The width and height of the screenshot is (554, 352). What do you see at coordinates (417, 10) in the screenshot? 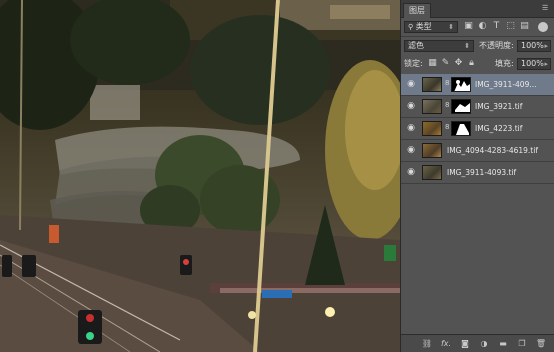
I see `tab-layers: 图层` at bounding box center [417, 10].